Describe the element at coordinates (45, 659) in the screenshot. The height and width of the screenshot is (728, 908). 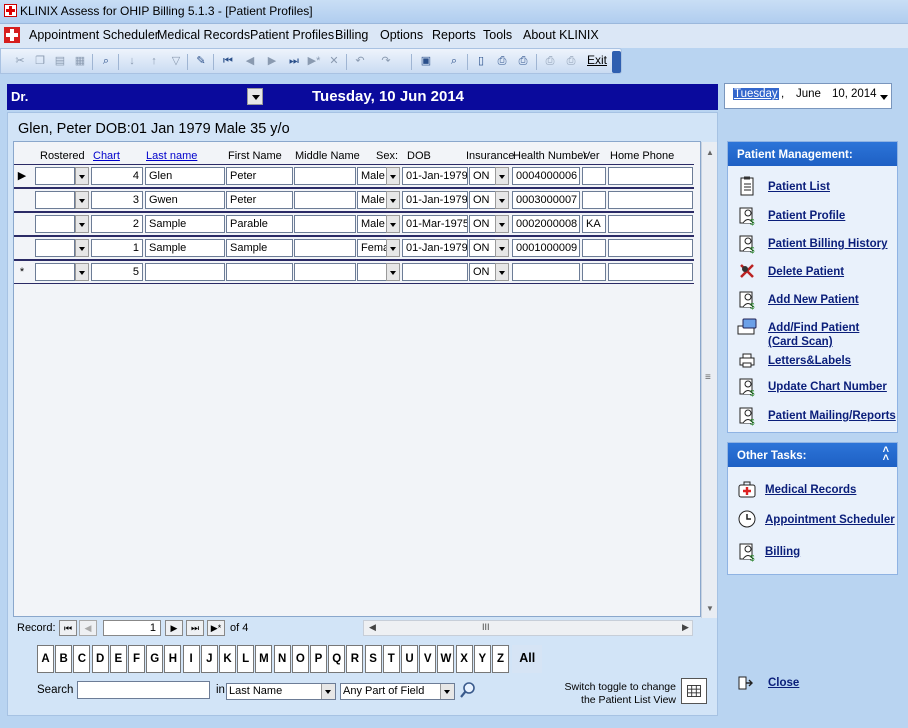
I see `alpha-button-a: A` at that location.